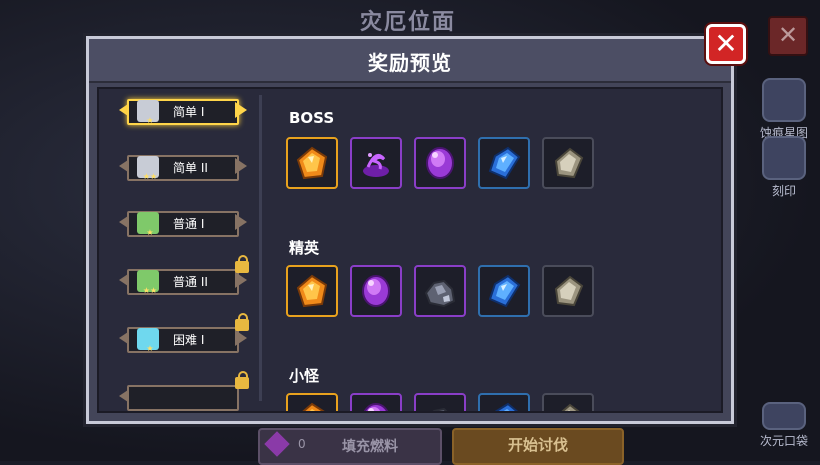 This screenshot has width=820, height=465. What do you see at coordinates (190, 282) in the screenshot?
I see `difficulty-label: 普通 II` at bounding box center [190, 282].